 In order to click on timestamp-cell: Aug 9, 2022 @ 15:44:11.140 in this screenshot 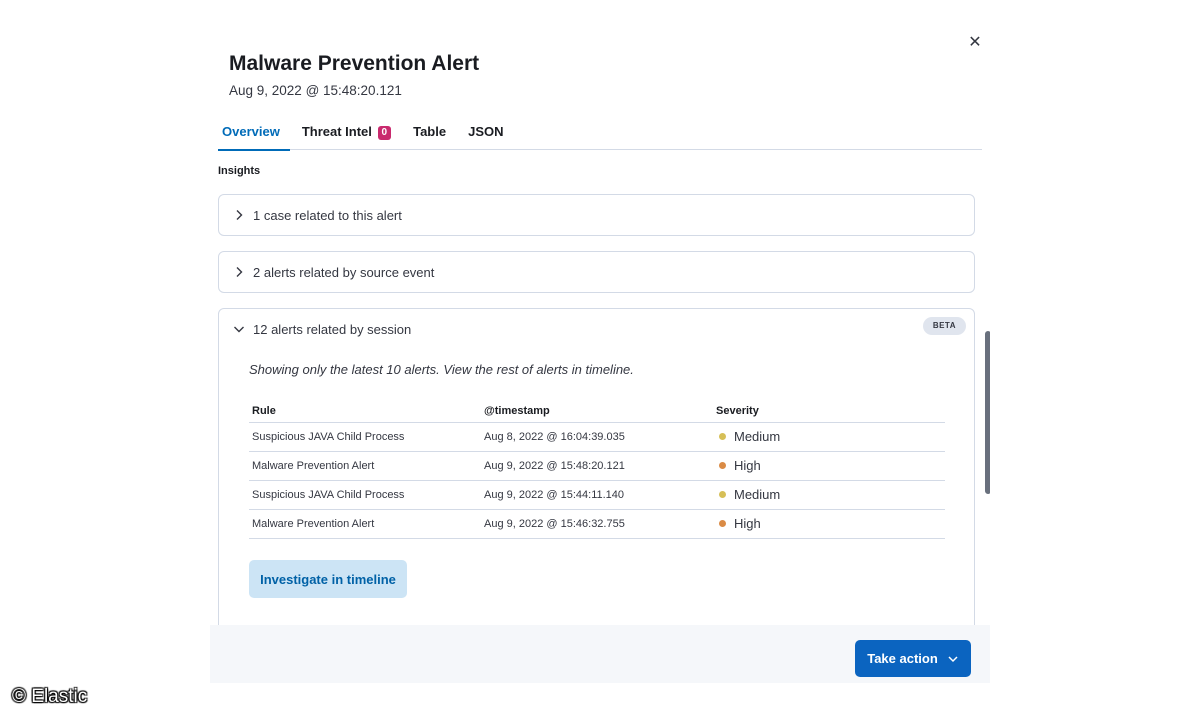, I will do `click(597, 495)`.